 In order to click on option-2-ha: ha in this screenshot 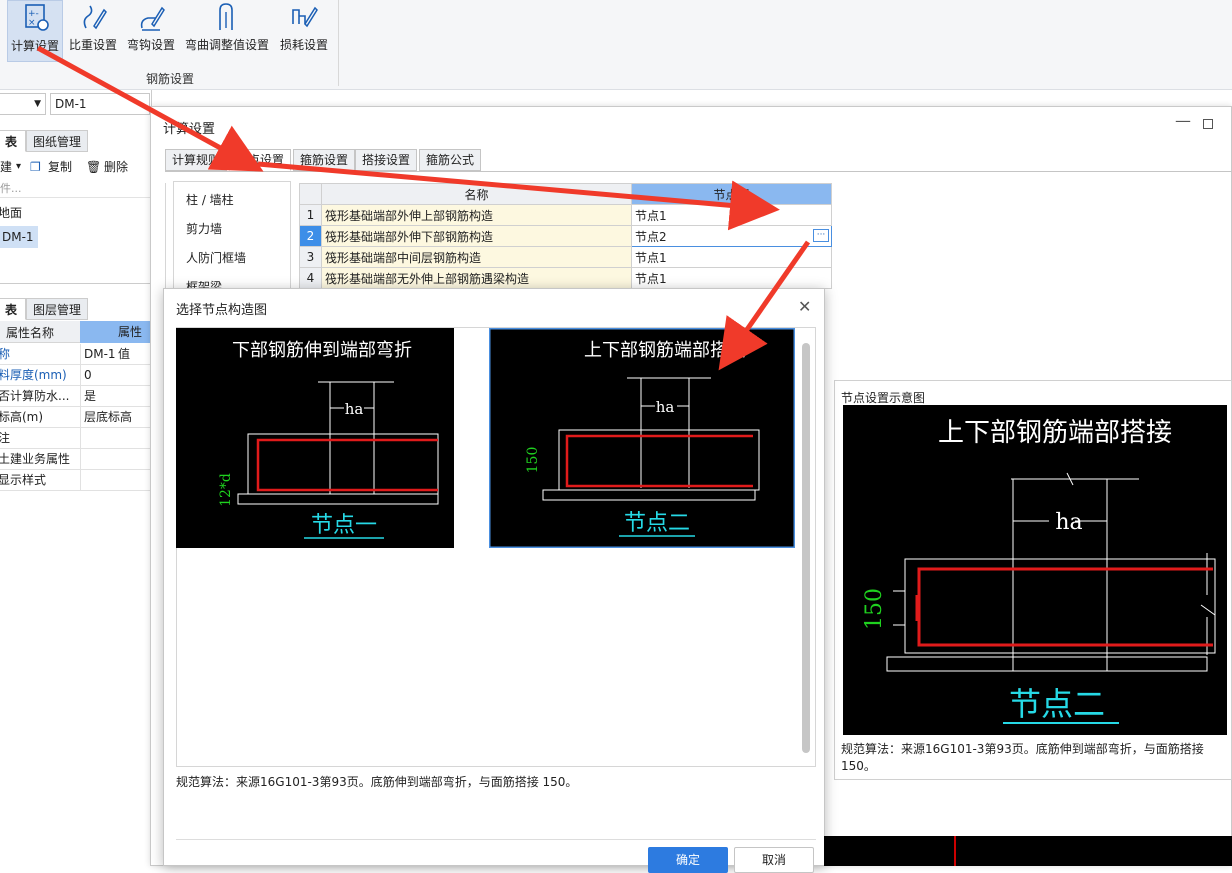, I will do `click(665, 407)`.